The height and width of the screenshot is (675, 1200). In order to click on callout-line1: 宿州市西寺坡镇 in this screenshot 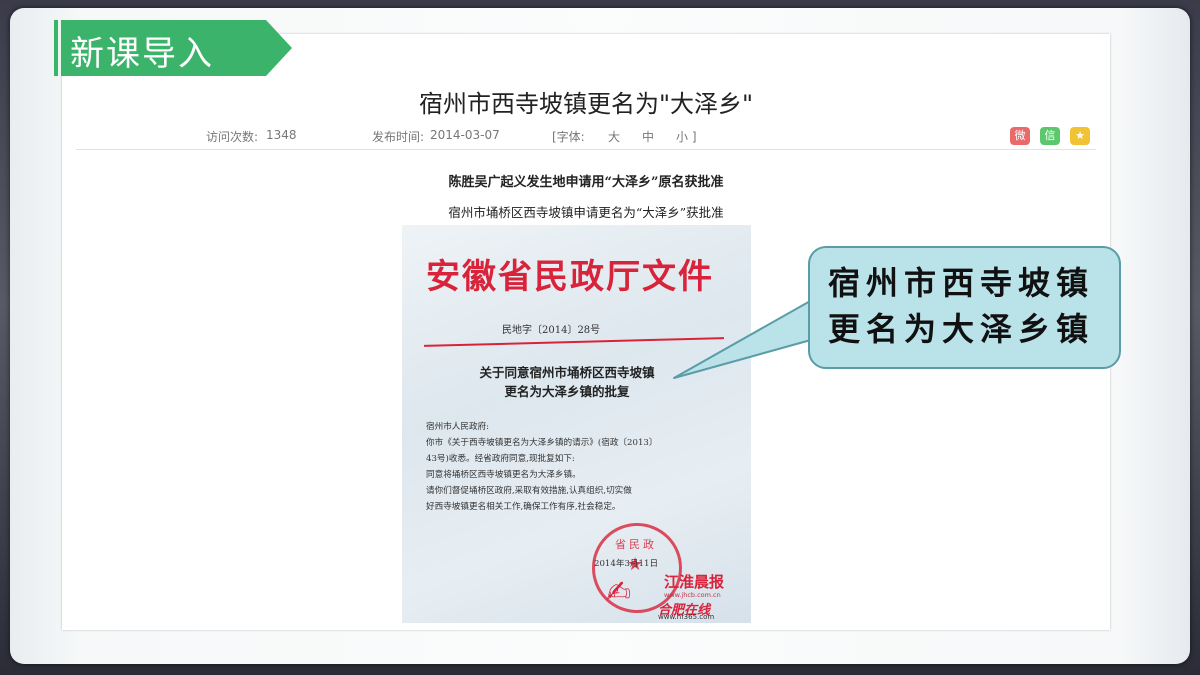, I will do `click(961, 283)`.